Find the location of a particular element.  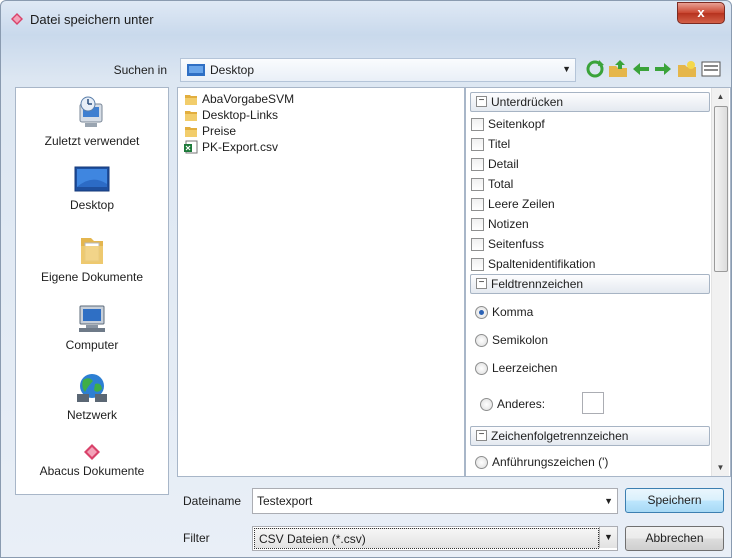

filter-value: CSV Dateien (*.csv) is located at coordinates (312, 539).